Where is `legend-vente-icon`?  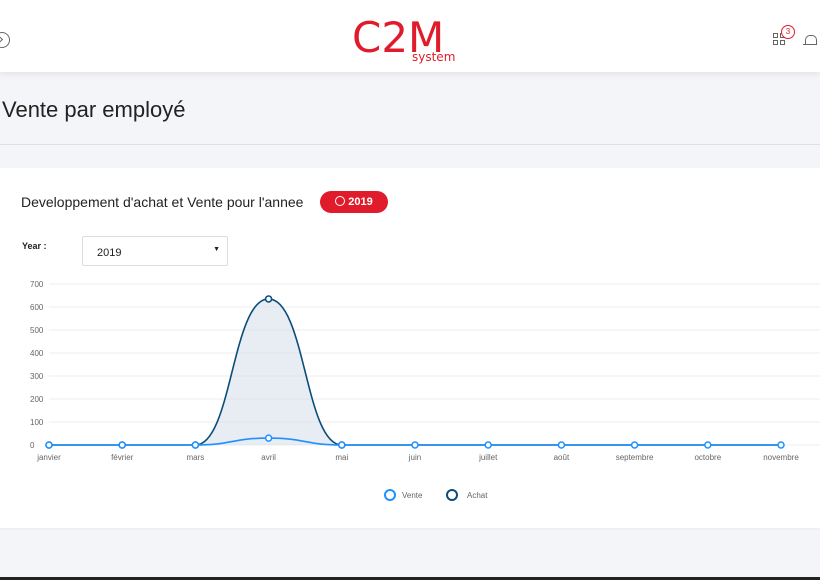
legend-vente-icon is located at coordinates (390, 495).